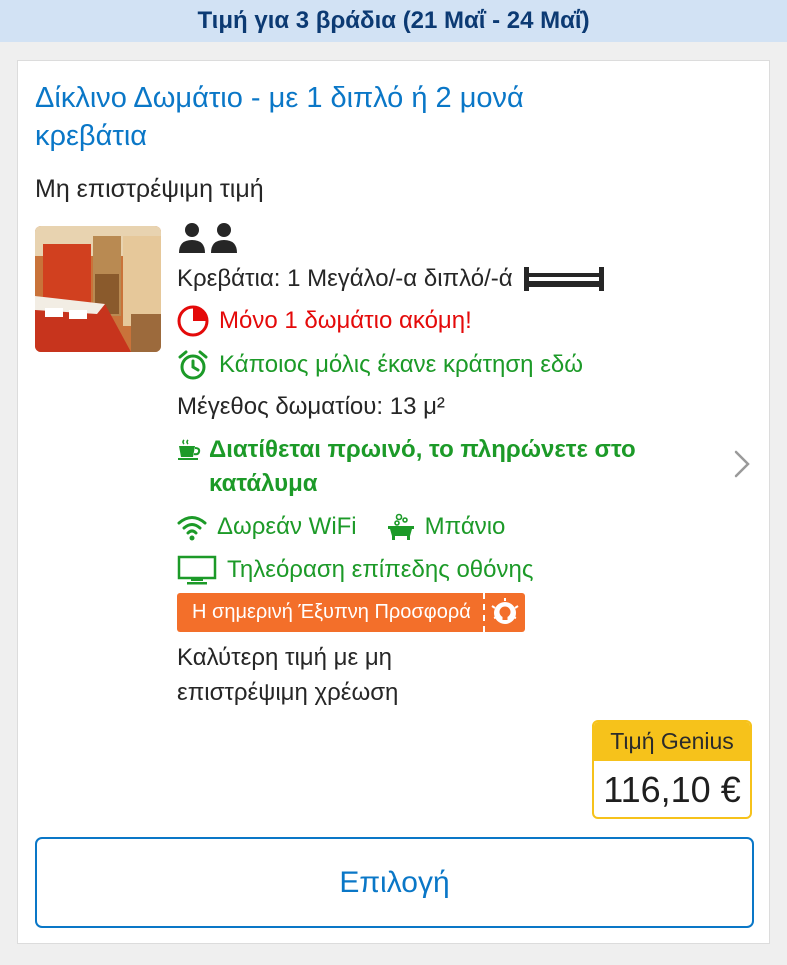 This screenshot has height=965, width=787. Describe the element at coordinates (331, 612) in the screenshot. I see `smart-deal-text: Η σημερινή Έξυπνη Προσφορά` at that location.